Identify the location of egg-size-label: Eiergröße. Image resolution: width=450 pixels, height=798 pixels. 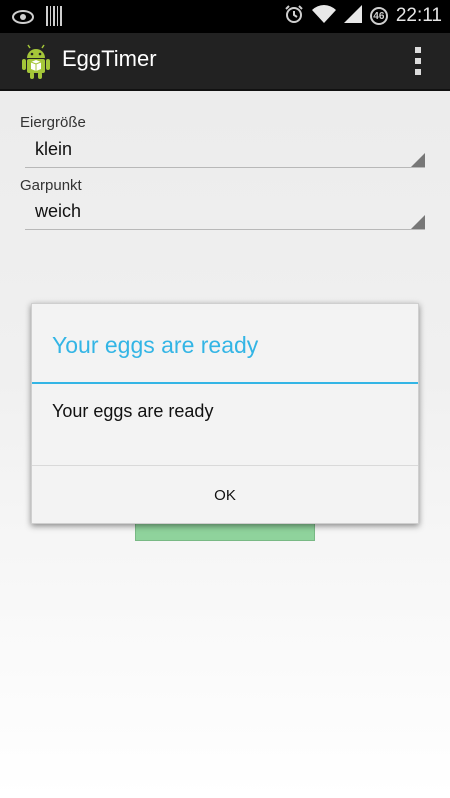
(53, 122).